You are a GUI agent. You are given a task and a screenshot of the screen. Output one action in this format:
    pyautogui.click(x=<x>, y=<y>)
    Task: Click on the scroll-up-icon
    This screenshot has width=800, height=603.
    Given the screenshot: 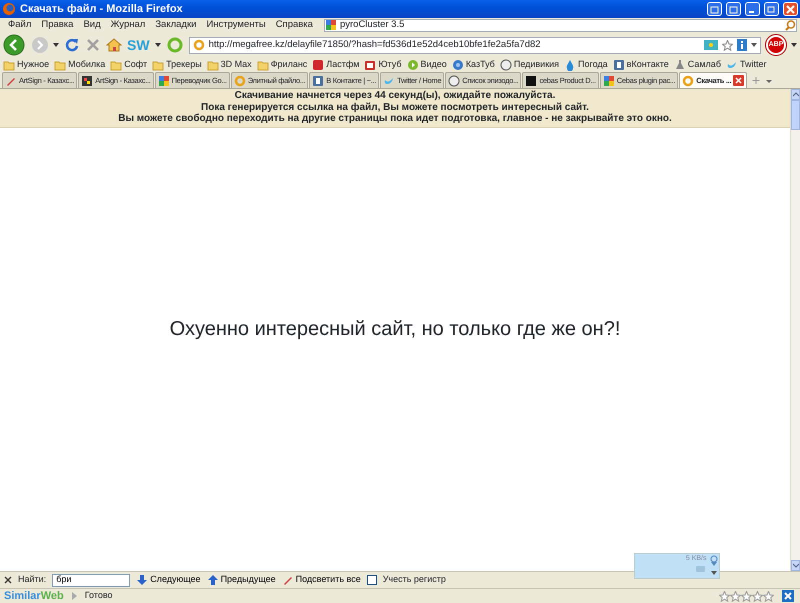 What is the action you would take?
    pyautogui.click(x=795, y=94)
    